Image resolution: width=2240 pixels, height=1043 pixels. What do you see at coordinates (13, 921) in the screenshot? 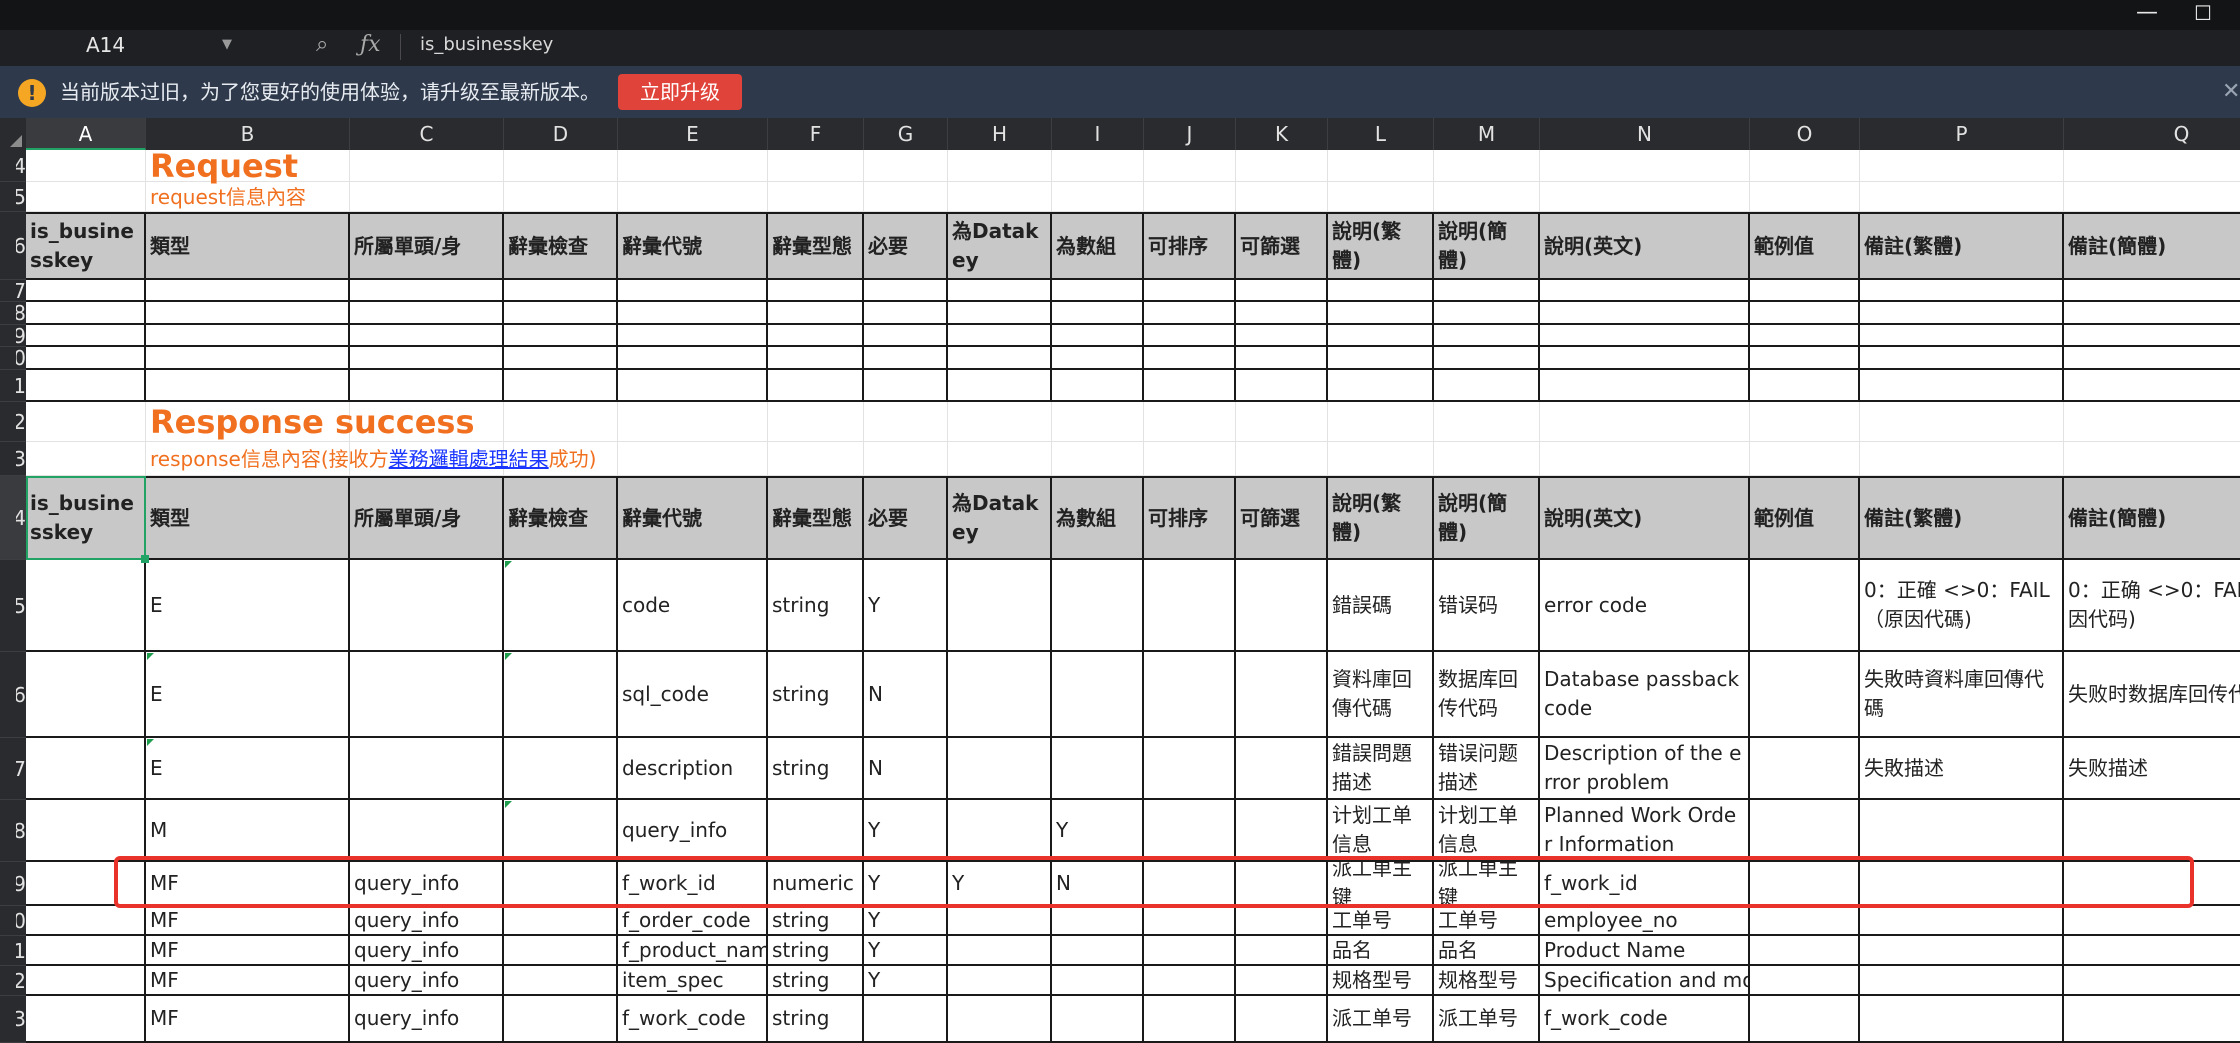
I see `row-header-20: 20` at bounding box center [13, 921].